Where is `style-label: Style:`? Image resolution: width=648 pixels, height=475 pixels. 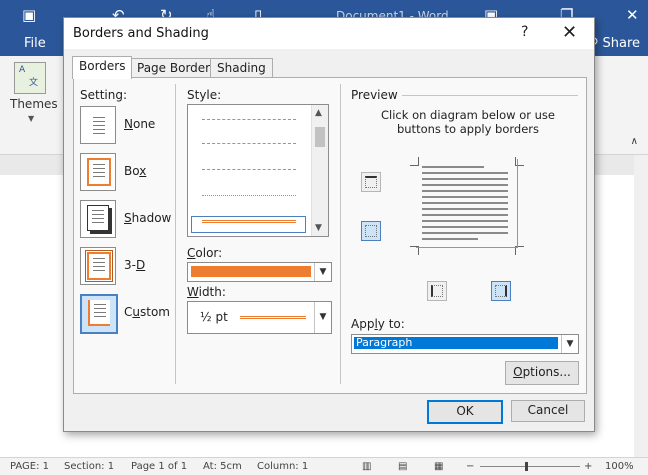
style-label: Style: is located at coordinates (204, 95).